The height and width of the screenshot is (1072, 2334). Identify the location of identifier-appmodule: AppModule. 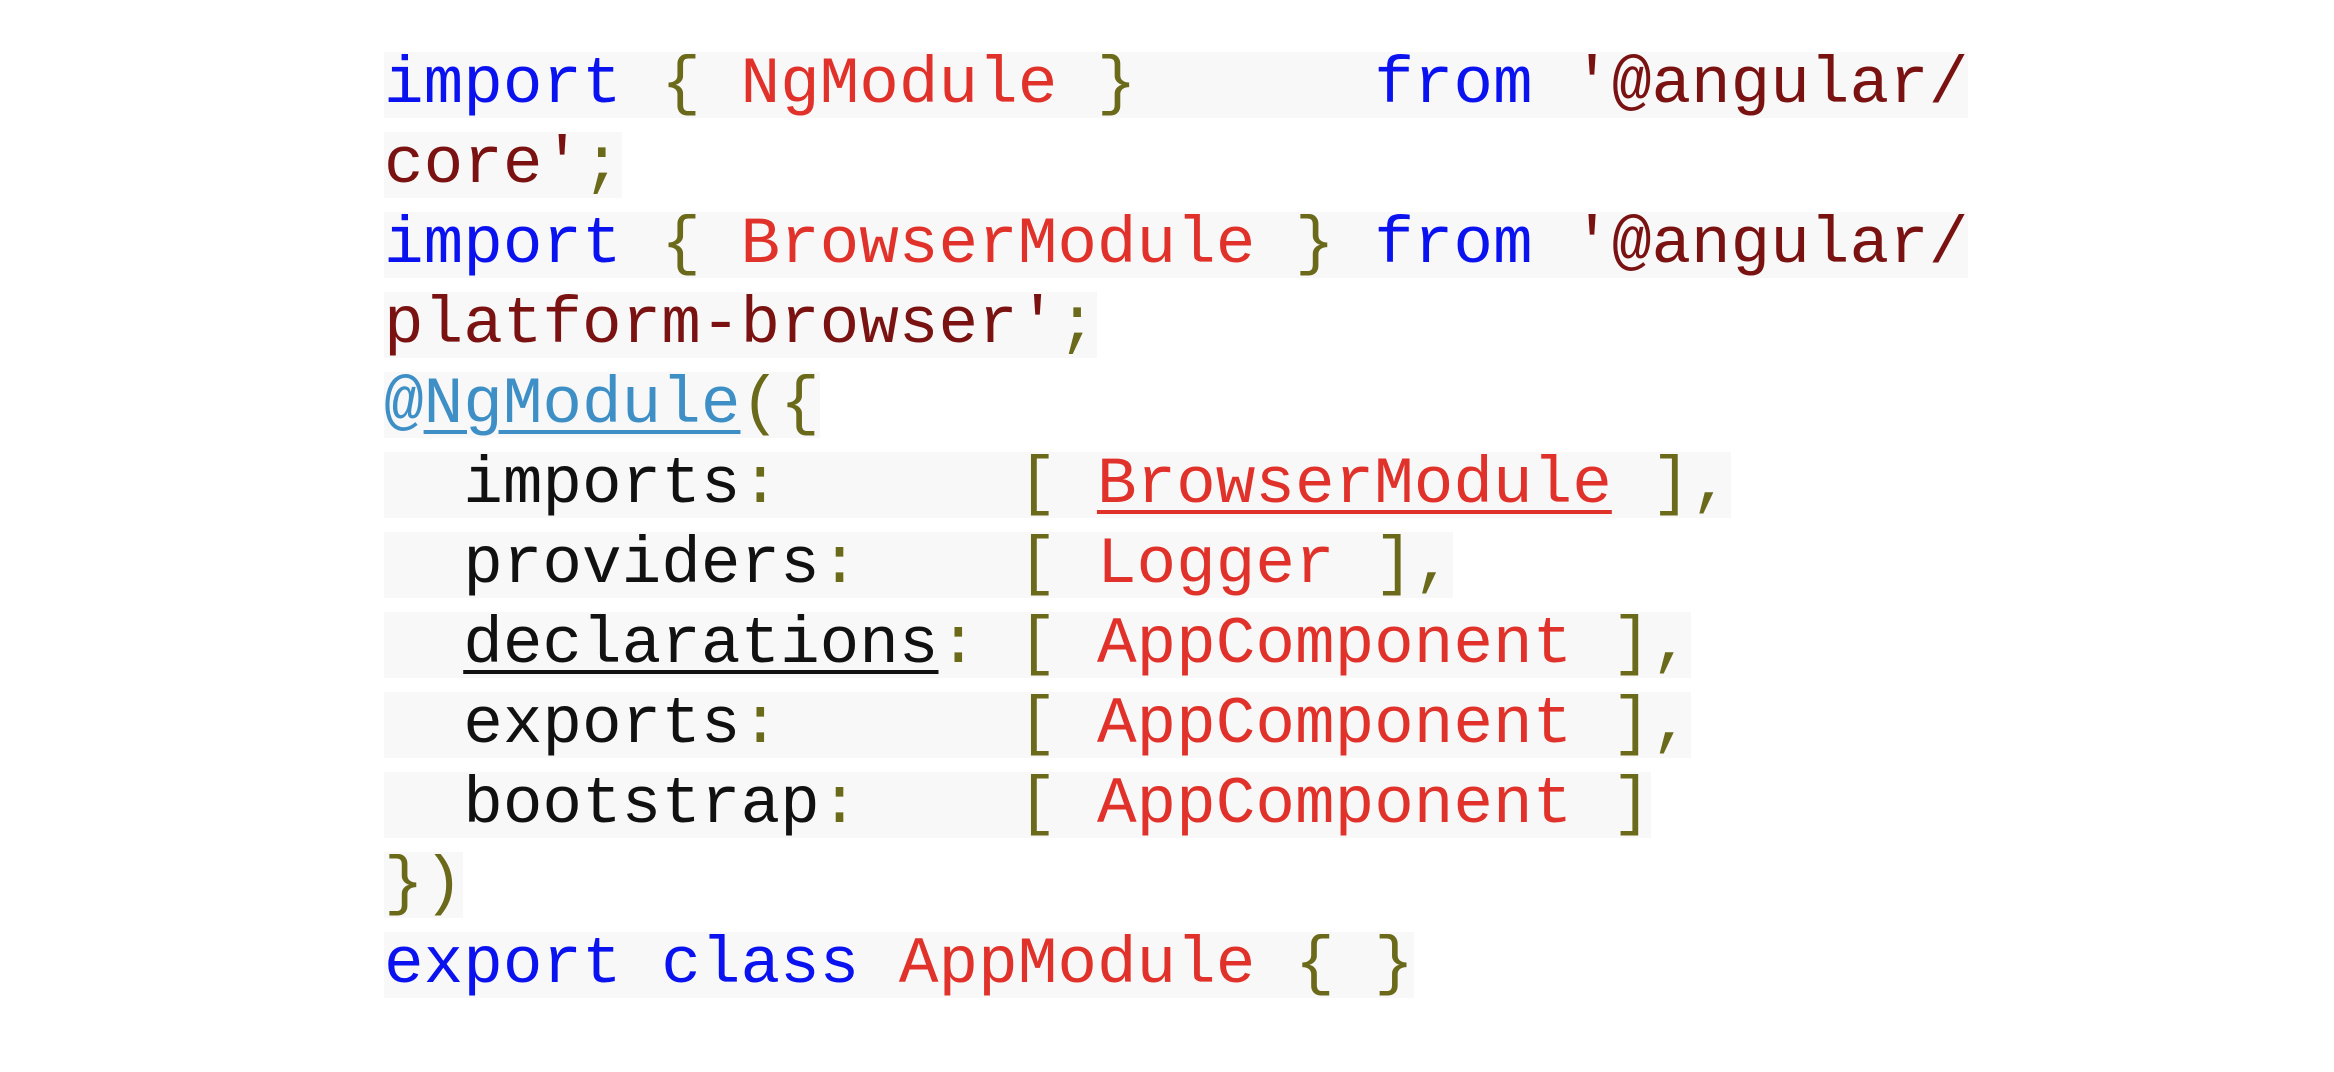
(1077, 964).